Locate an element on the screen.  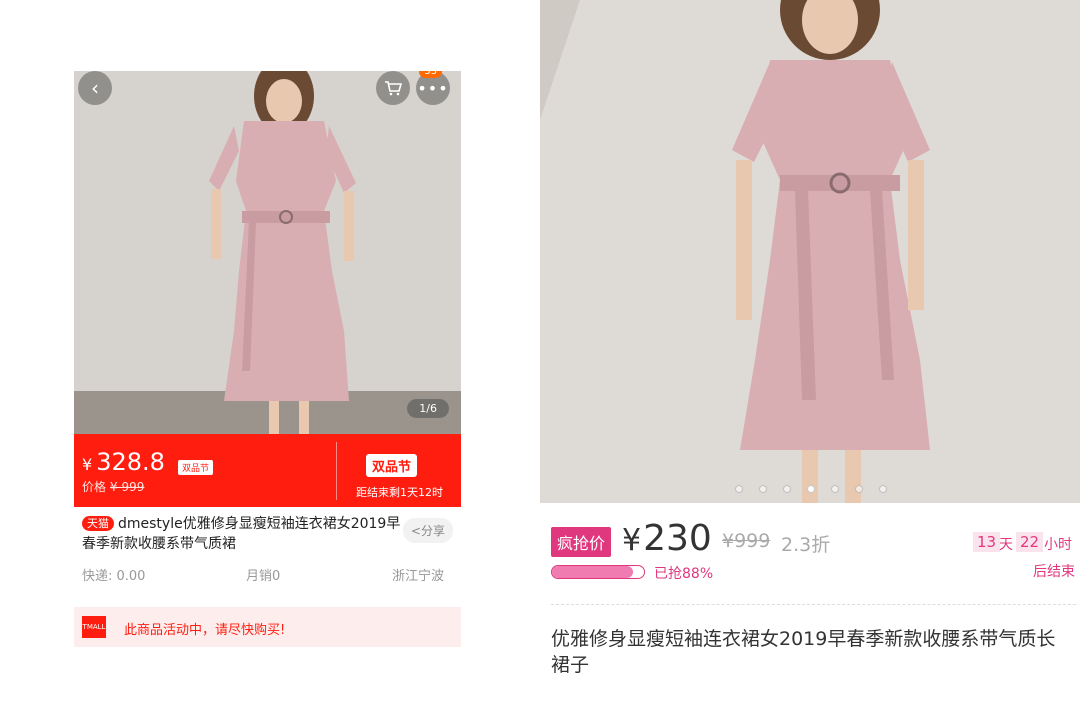
cart-icon is located at coordinates (393, 88).